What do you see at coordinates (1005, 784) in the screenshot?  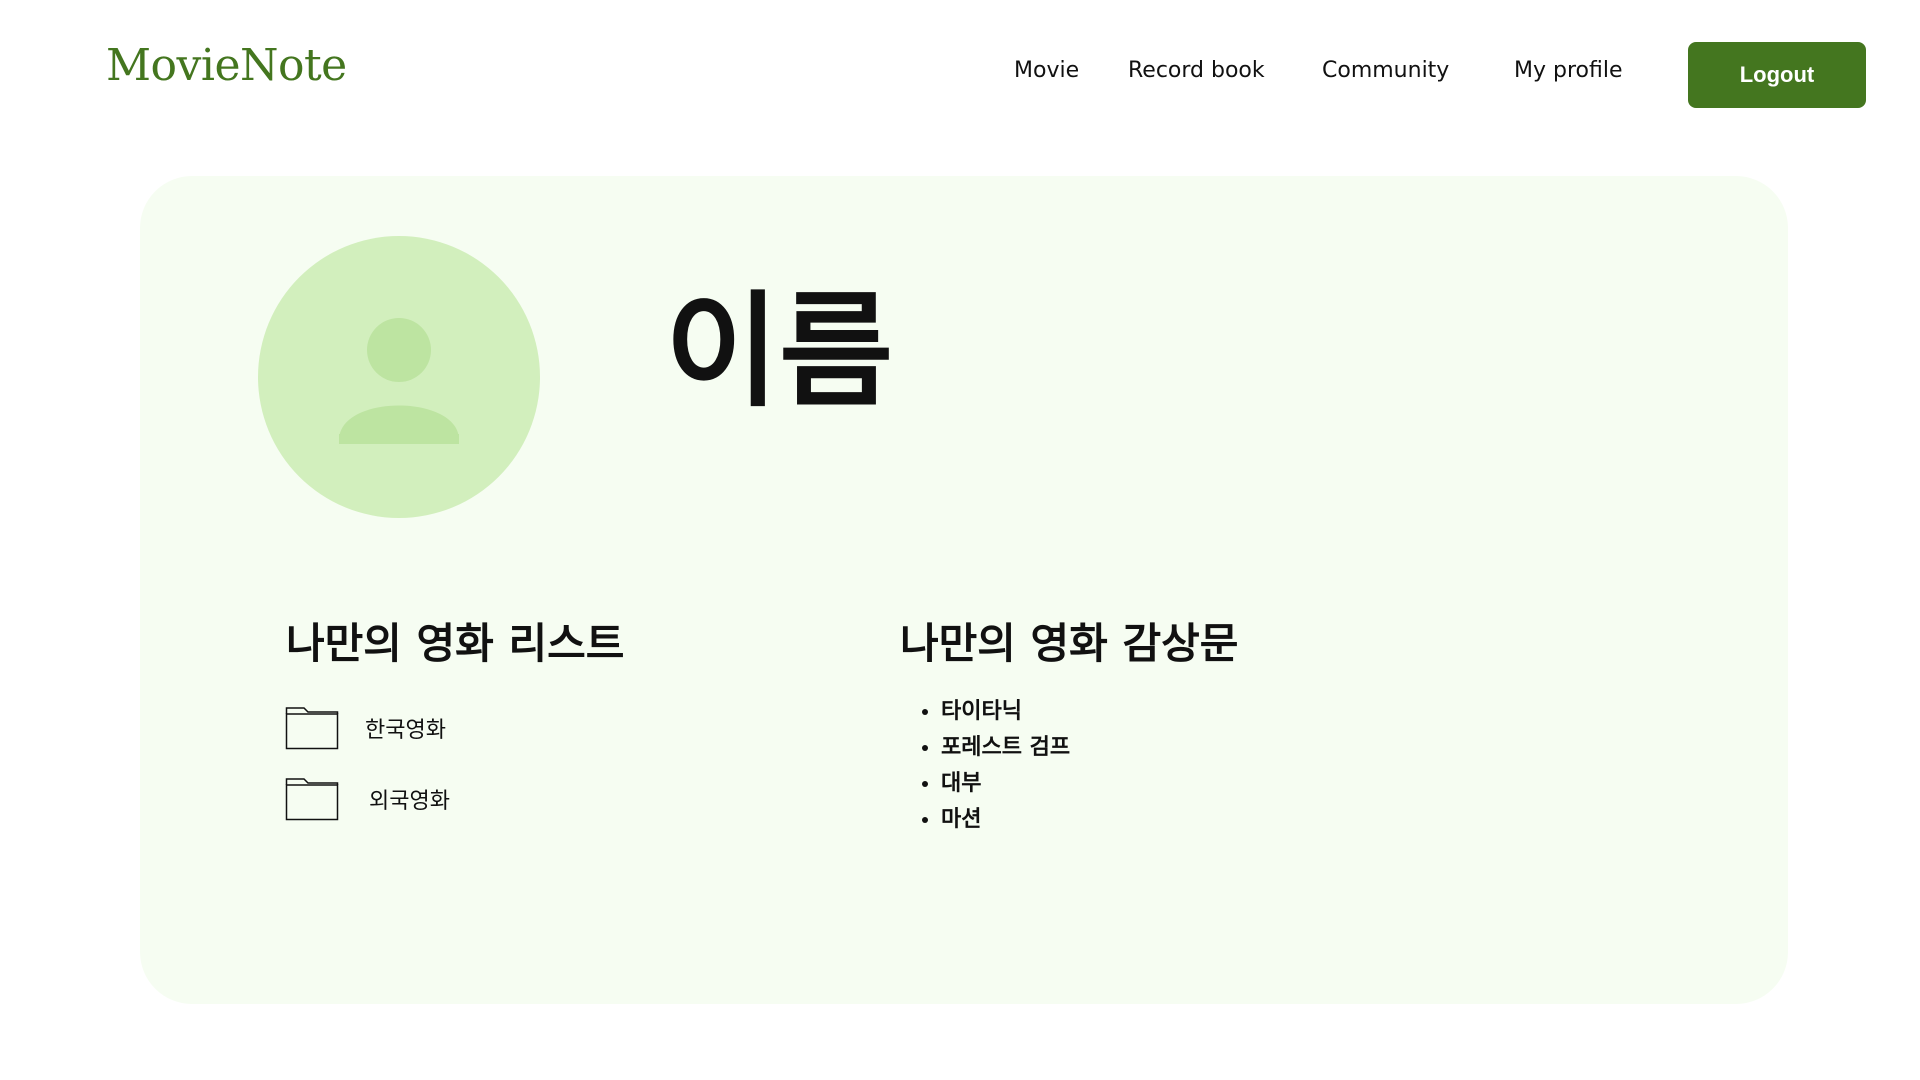 I see `review-item-the-godfather: 대부` at bounding box center [1005, 784].